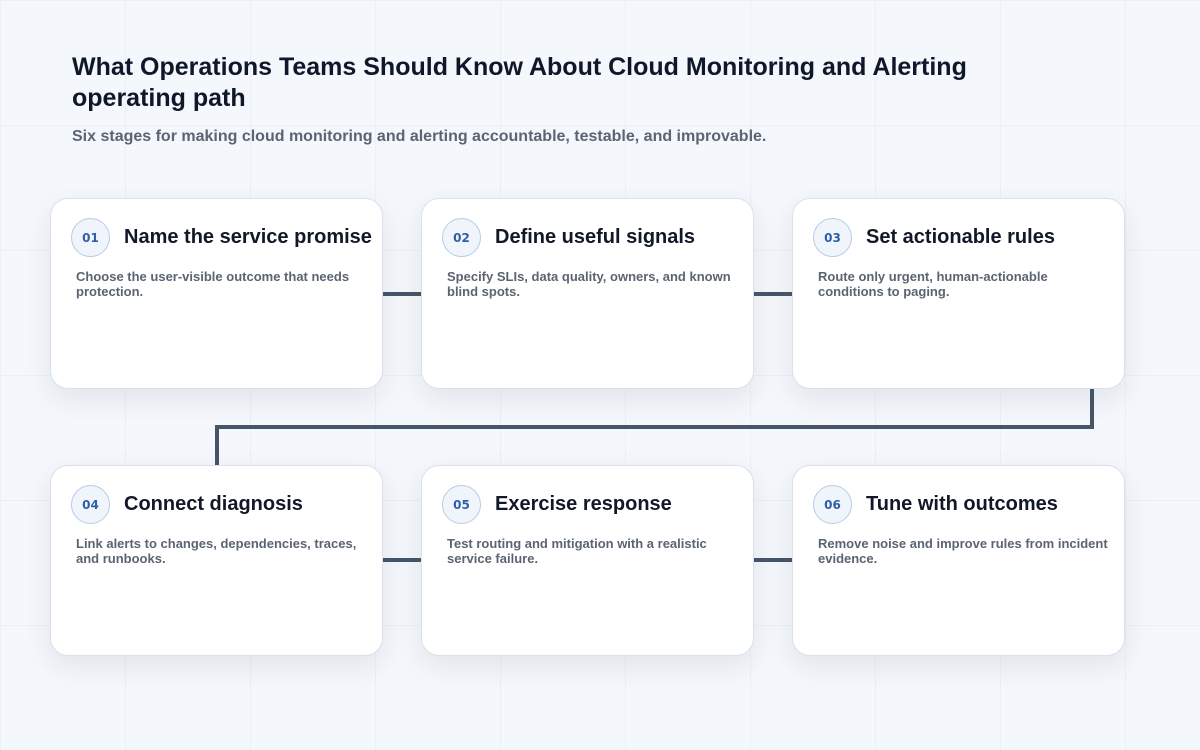 The height and width of the screenshot is (750, 1200). I want to click on stage-title: Define useful signals, so click(595, 237).